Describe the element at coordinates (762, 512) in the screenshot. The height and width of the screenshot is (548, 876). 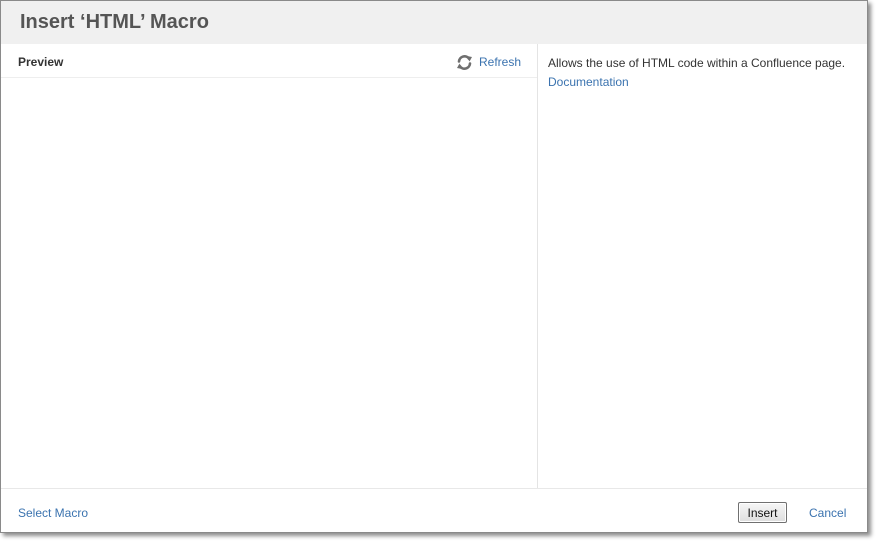
I see `insert-button: Insert` at that location.